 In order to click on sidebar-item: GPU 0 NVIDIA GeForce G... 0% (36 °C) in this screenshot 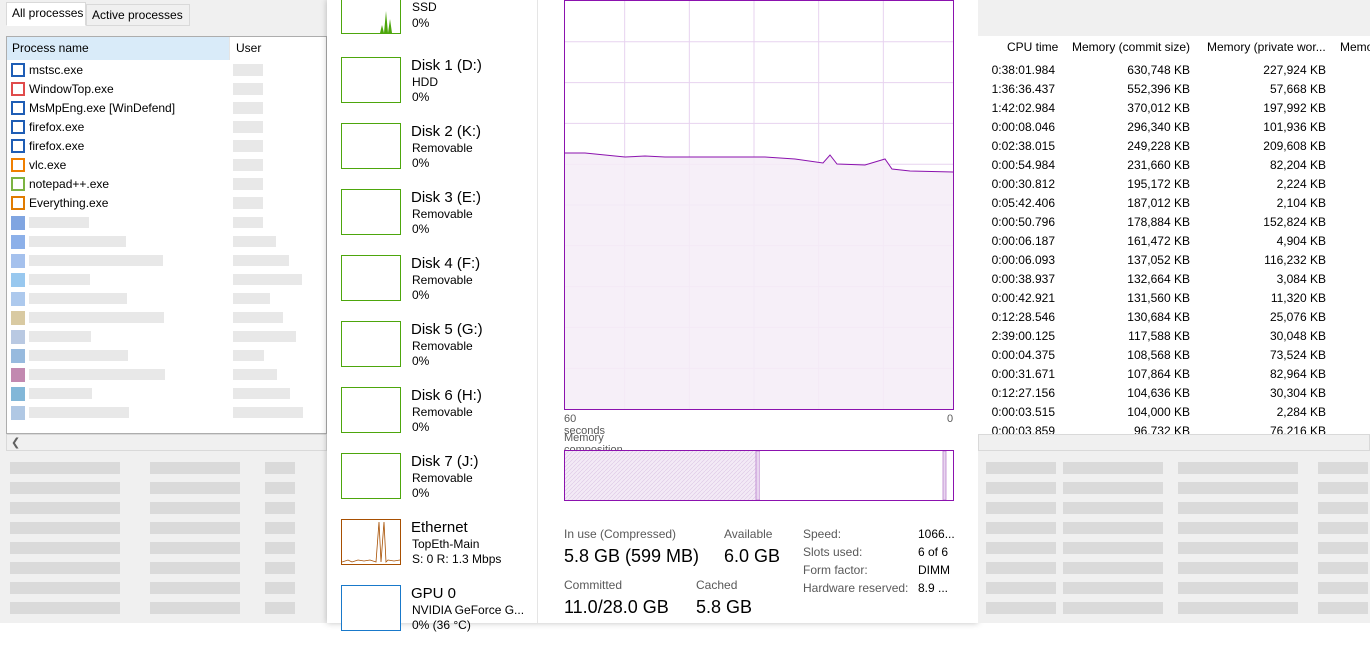, I will do `click(432, 618)`.